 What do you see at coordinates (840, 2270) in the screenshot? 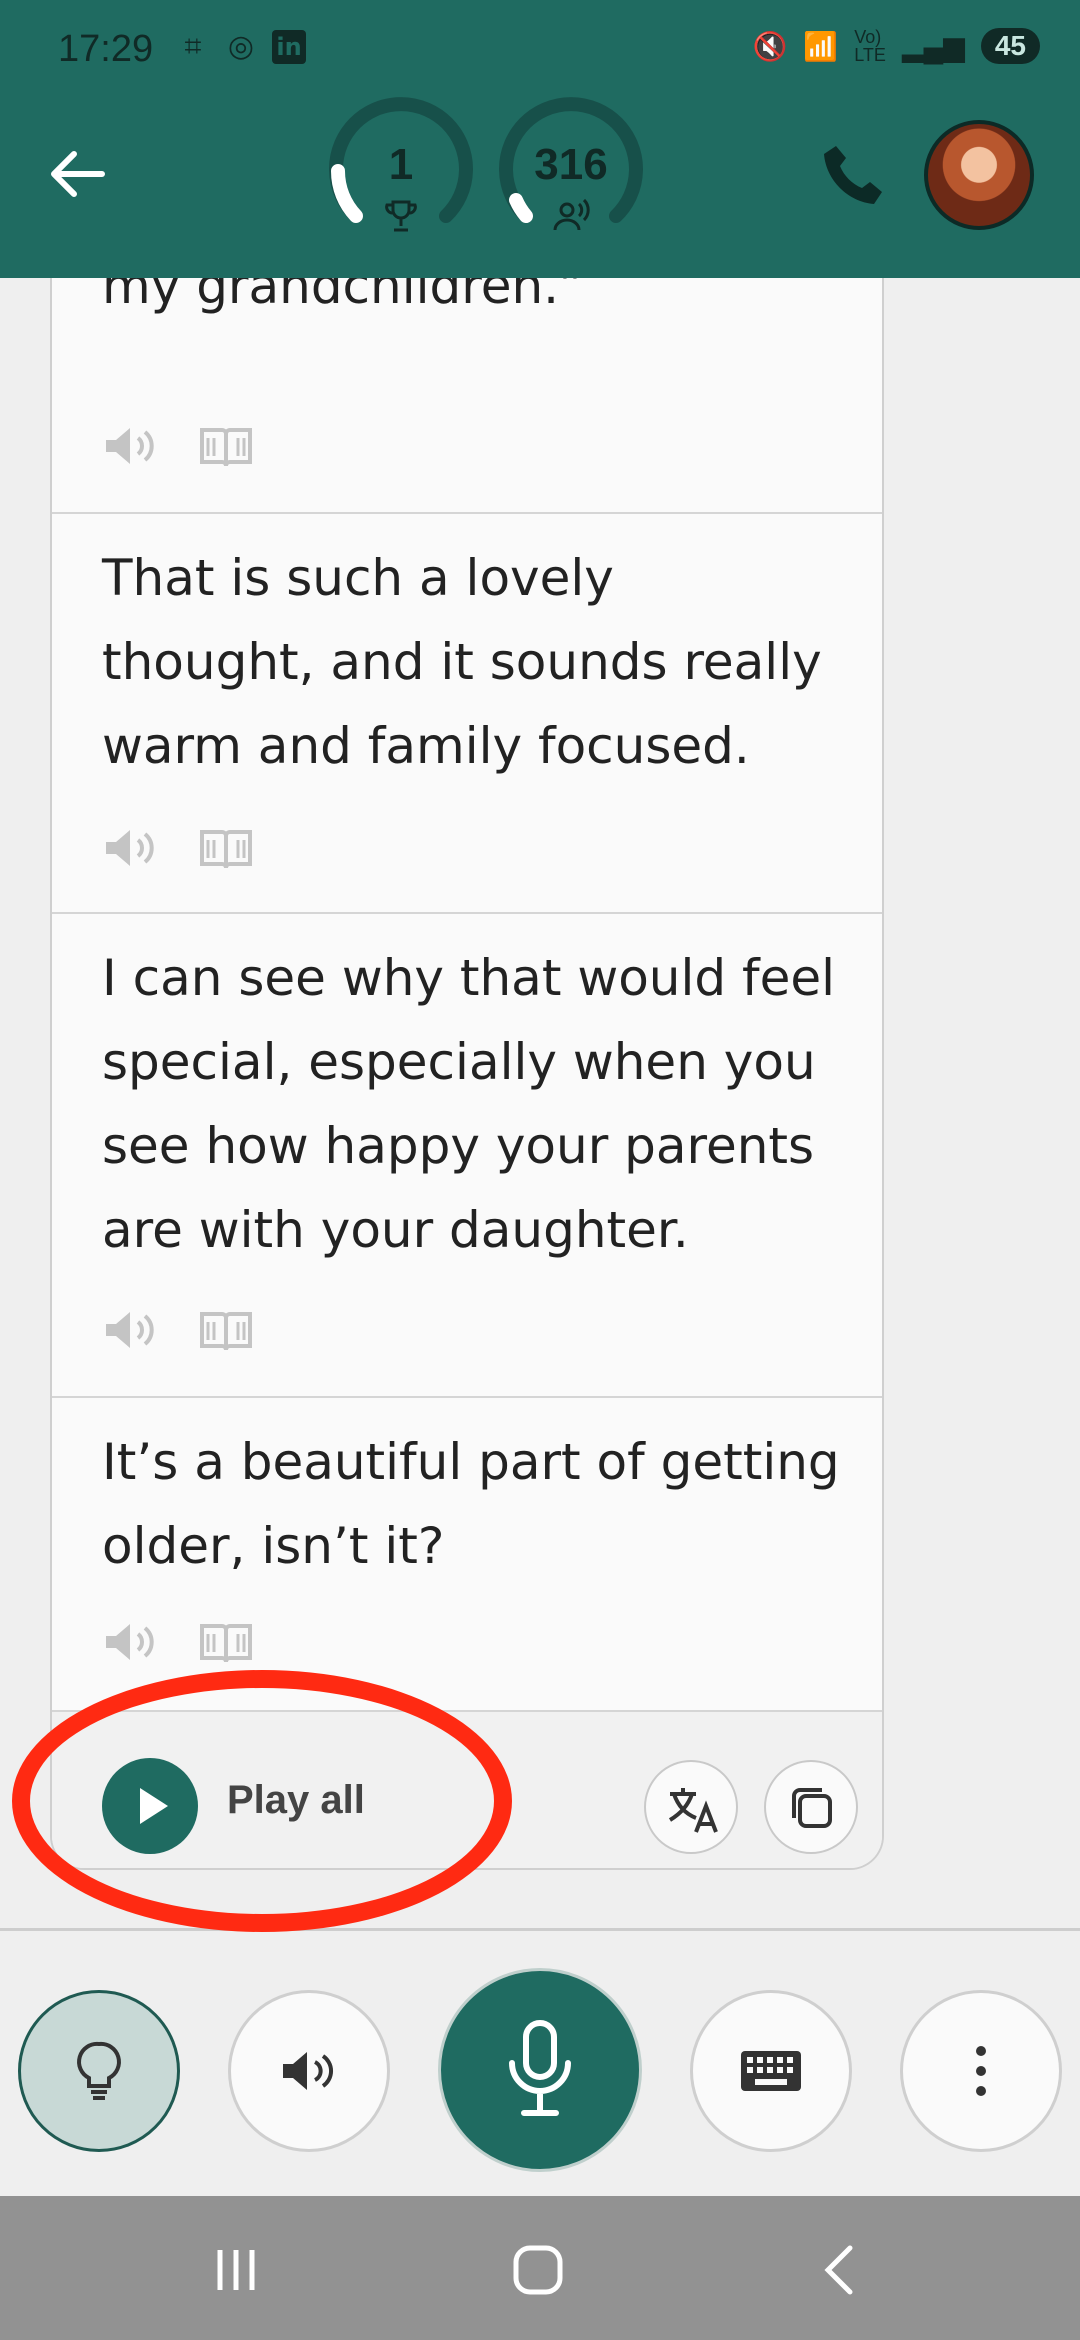
I see `nav-back-icon` at bounding box center [840, 2270].